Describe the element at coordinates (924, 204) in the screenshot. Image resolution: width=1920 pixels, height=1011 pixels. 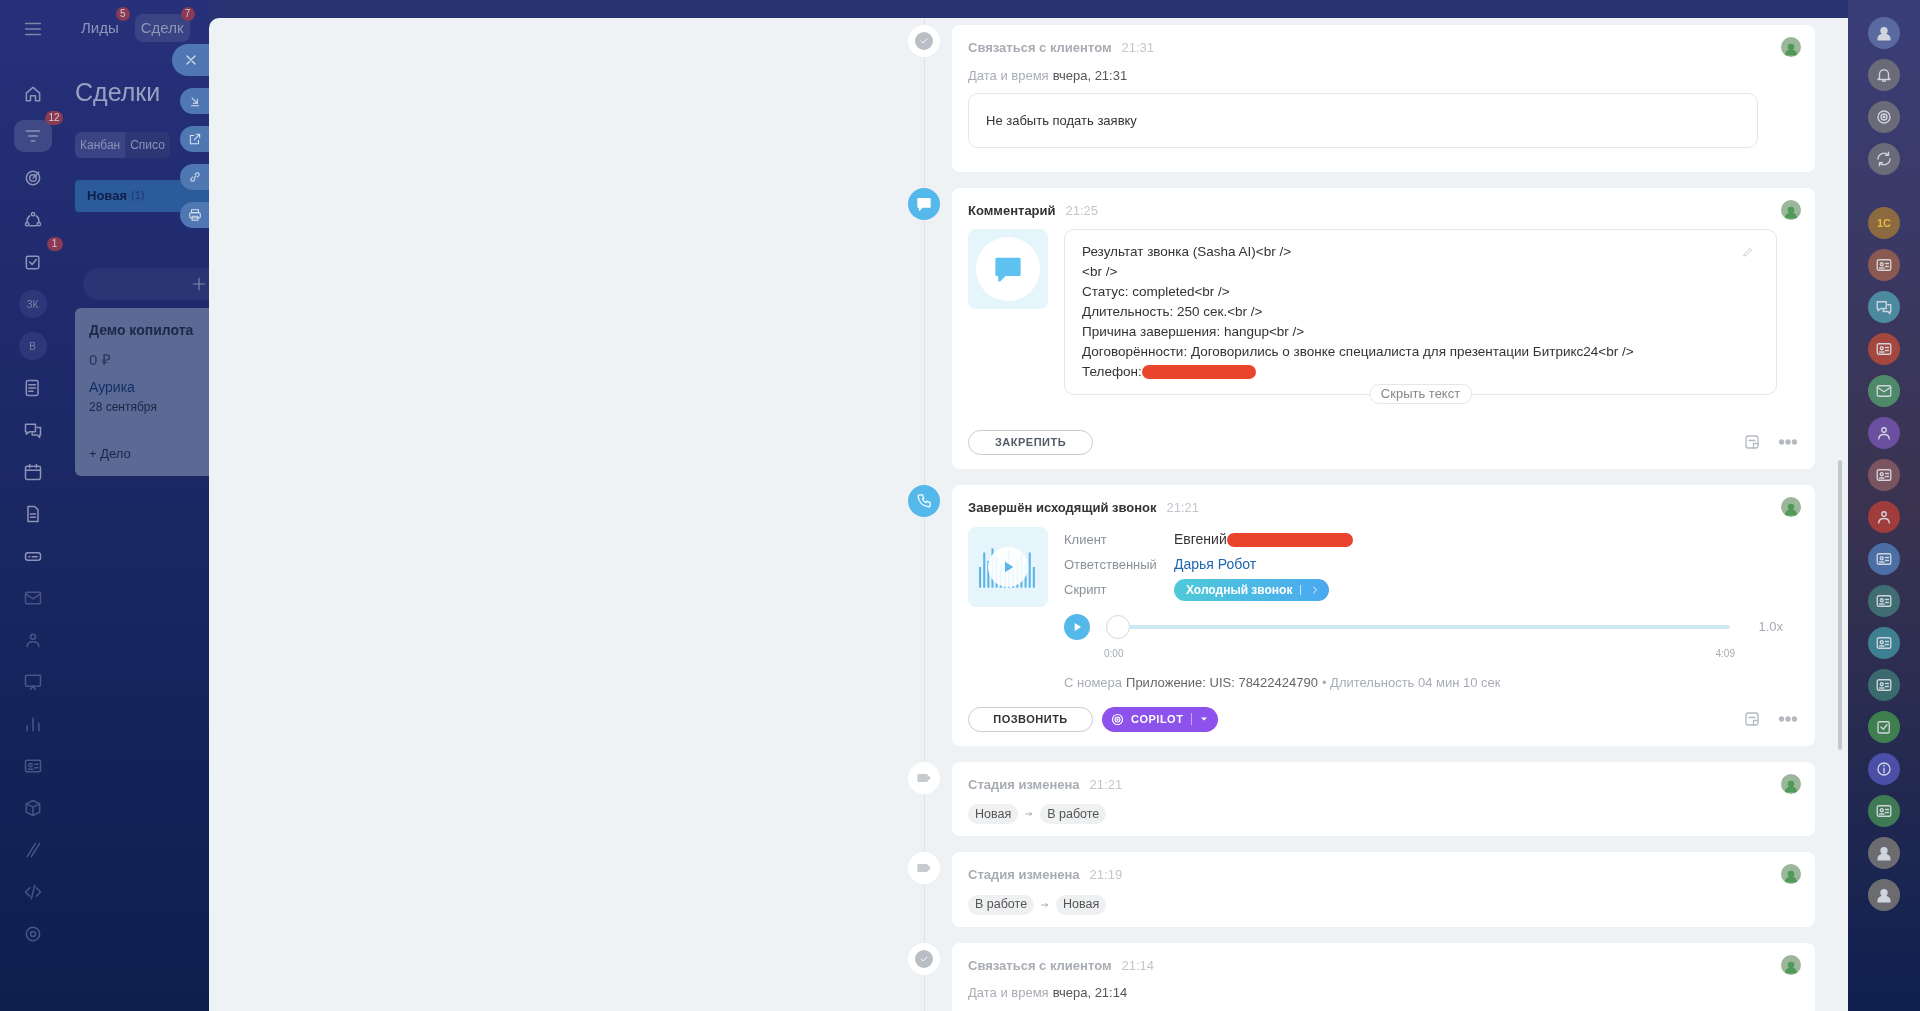
I see `speech-bubble-icon` at that location.